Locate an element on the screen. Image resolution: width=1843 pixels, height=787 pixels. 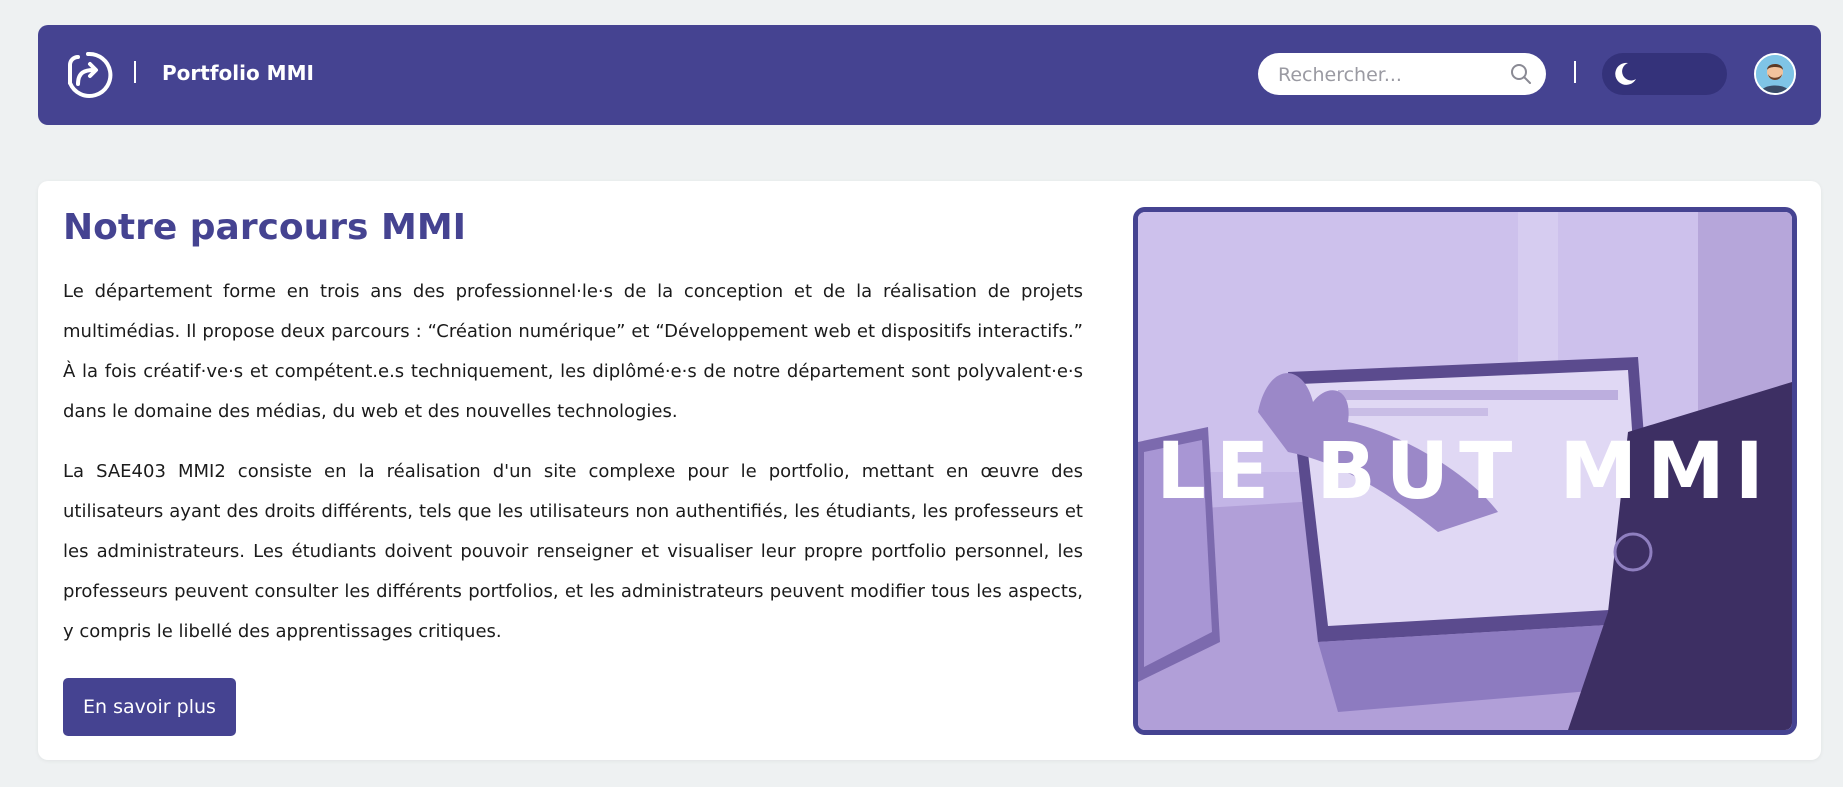
search-input is located at coordinates (1388, 75).